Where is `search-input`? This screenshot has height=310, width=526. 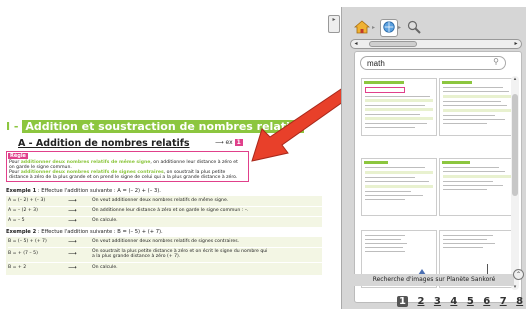
search-input is located at coordinates (426, 63).